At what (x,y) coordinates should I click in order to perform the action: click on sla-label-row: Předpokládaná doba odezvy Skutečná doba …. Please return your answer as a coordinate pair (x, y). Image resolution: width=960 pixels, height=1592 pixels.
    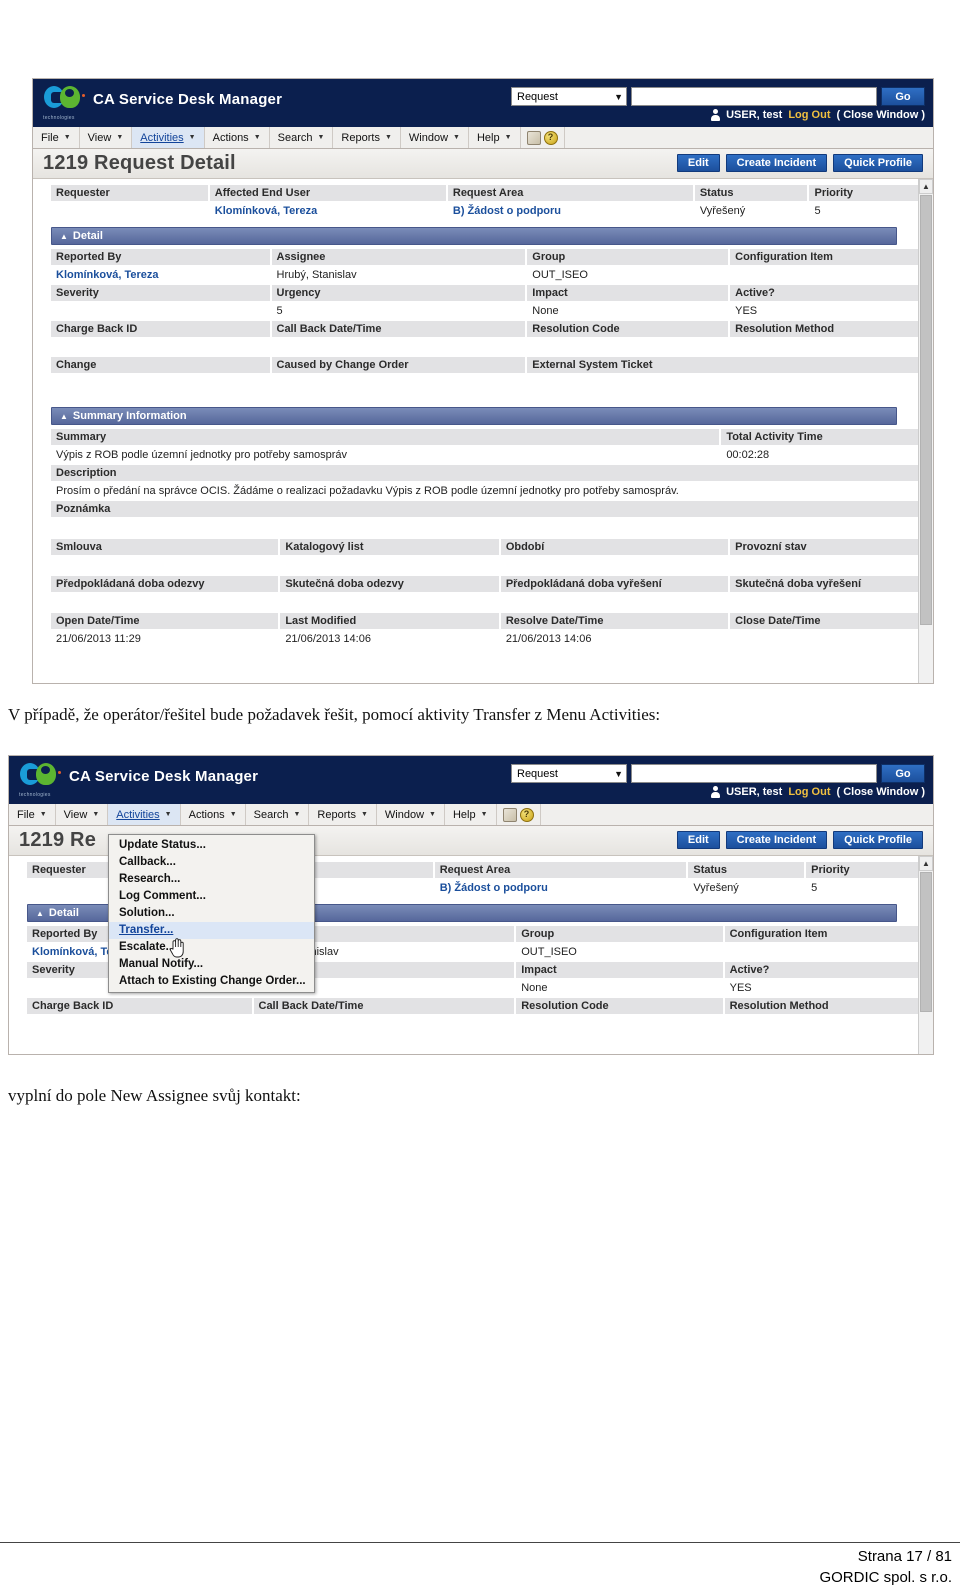
    Looking at the image, I should click on (492, 584).